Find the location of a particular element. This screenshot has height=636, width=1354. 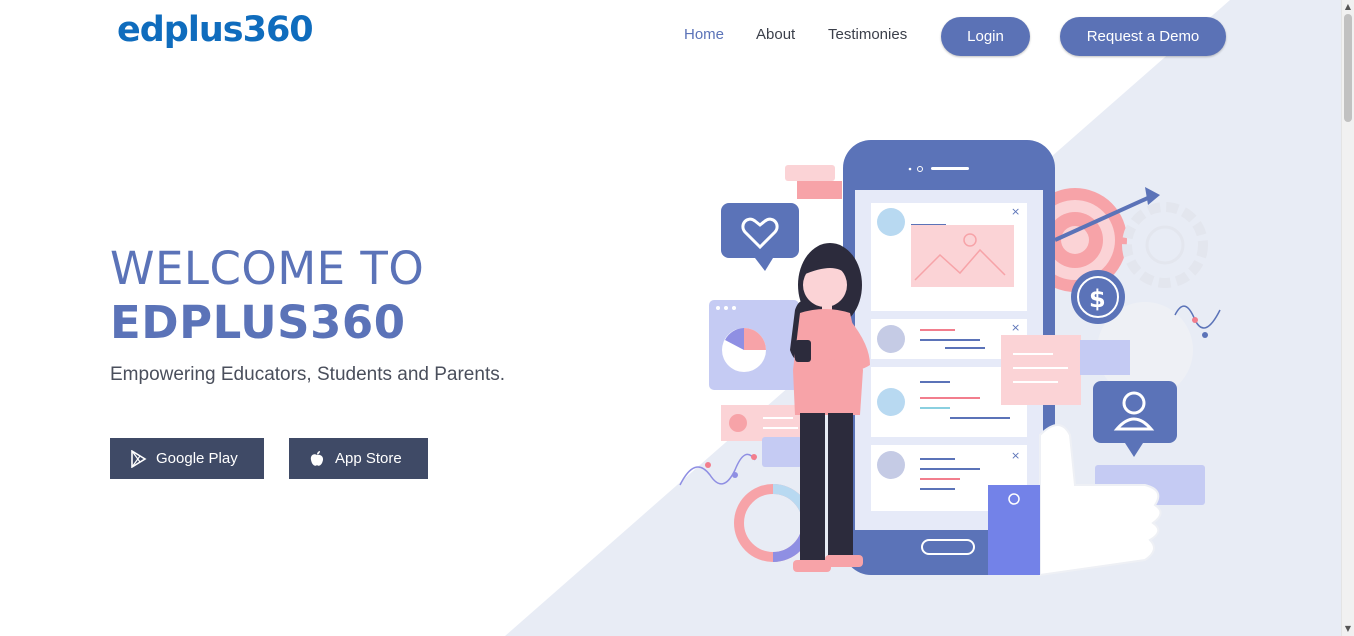

heart-icon is located at coordinates (760, 237).